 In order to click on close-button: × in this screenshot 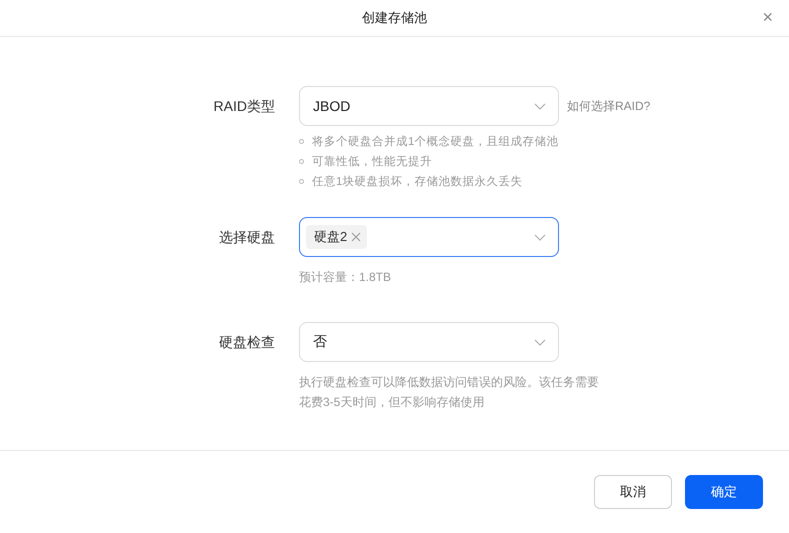, I will do `click(767, 17)`.